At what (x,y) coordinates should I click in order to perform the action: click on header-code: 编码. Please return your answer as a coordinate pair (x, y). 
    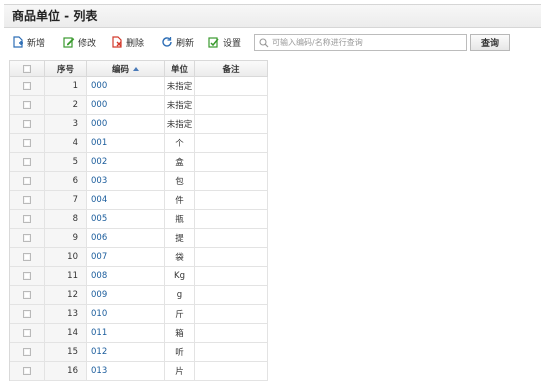
    Looking at the image, I should click on (126, 68).